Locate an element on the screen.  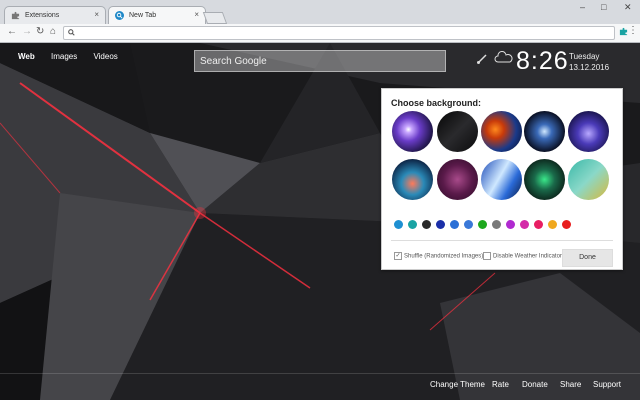
search-box is located at coordinates (320, 61).